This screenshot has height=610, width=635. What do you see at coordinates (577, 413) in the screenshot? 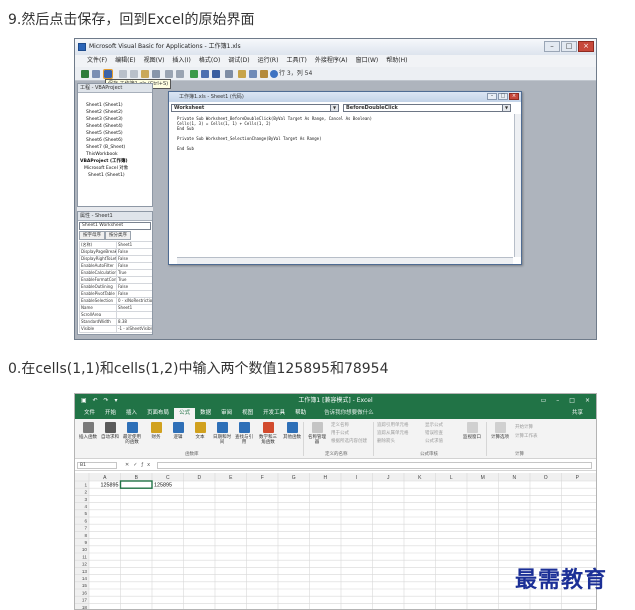
I see `share-button: 共享` at bounding box center [577, 413].